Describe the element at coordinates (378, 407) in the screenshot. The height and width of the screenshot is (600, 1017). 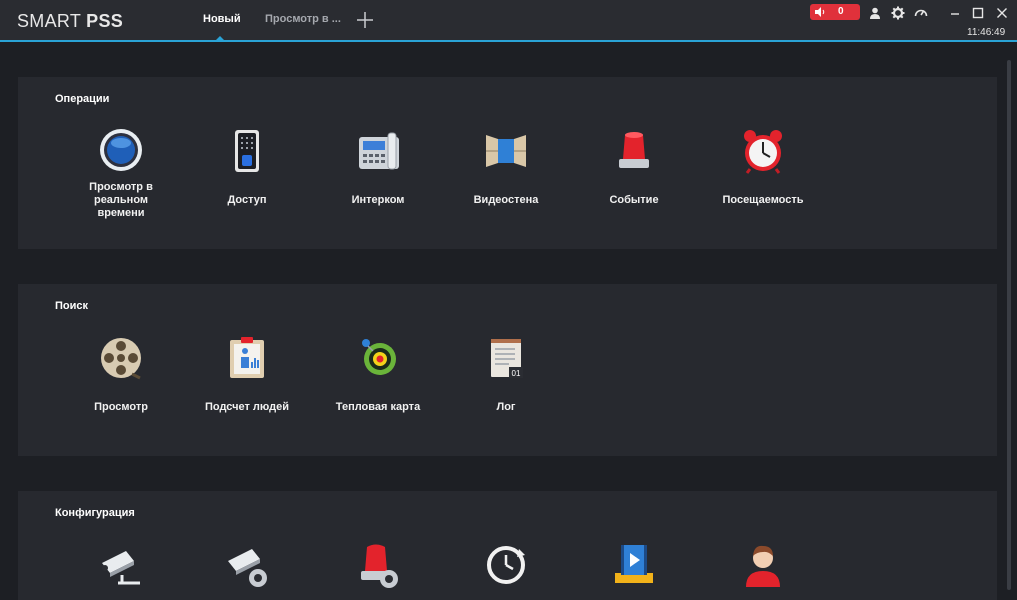
I see `tile-label: Тепловая карта` at that location.